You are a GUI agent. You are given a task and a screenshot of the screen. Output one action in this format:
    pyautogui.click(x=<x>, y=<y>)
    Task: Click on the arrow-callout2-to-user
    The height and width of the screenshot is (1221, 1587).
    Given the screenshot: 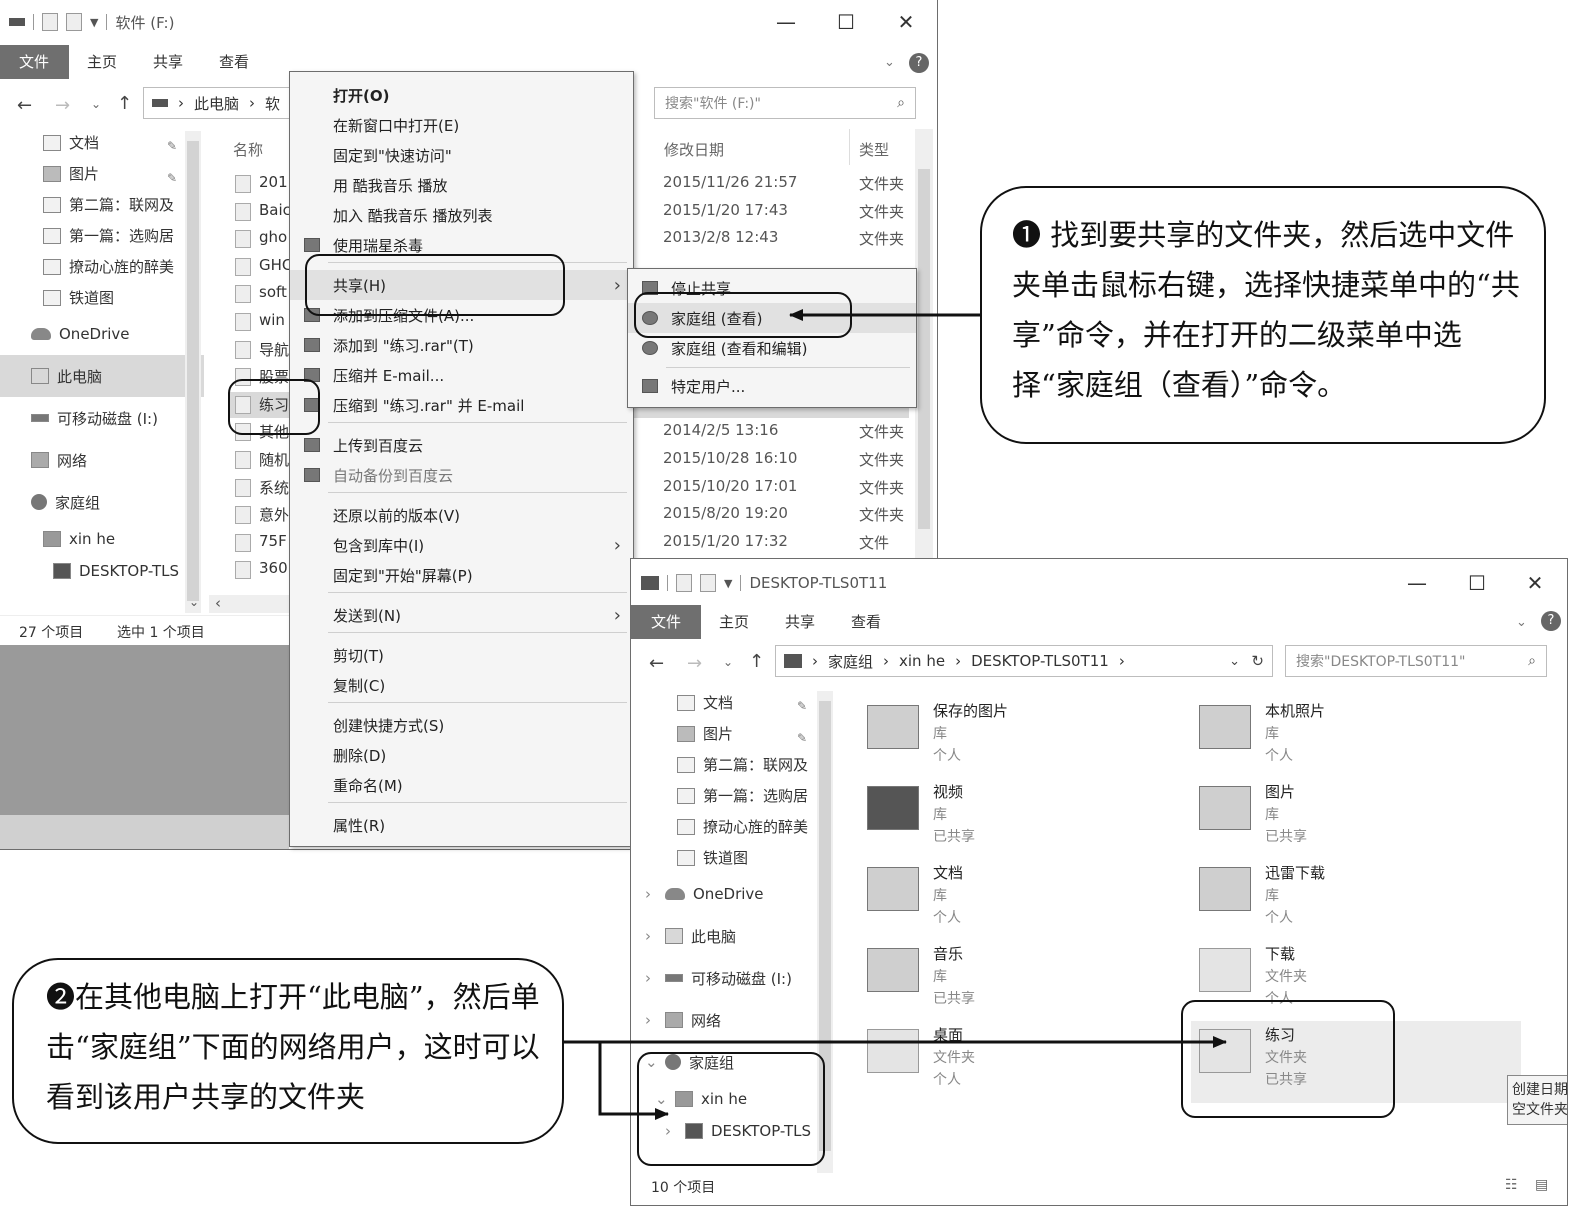 What is the action you would take?
    pyautogui.click(x=633, y=1081)
    